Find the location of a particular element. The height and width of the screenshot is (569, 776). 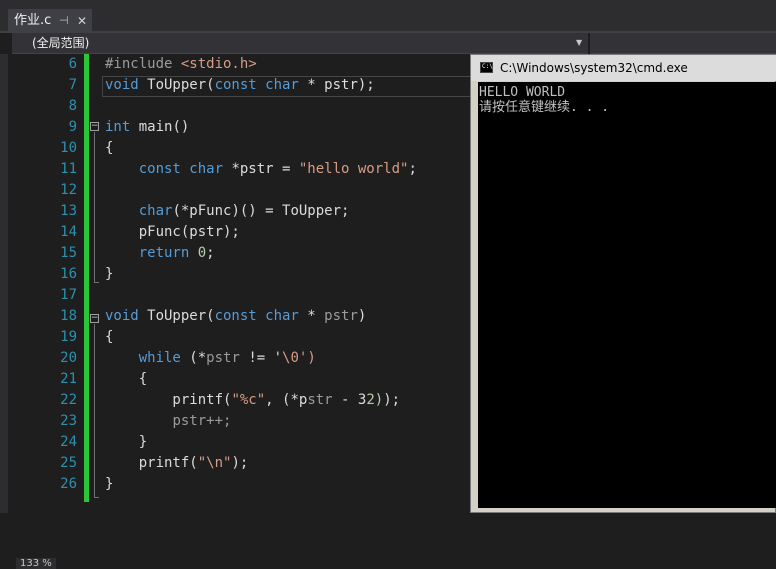

line-number: 6 is located at coordinates (72, 64).